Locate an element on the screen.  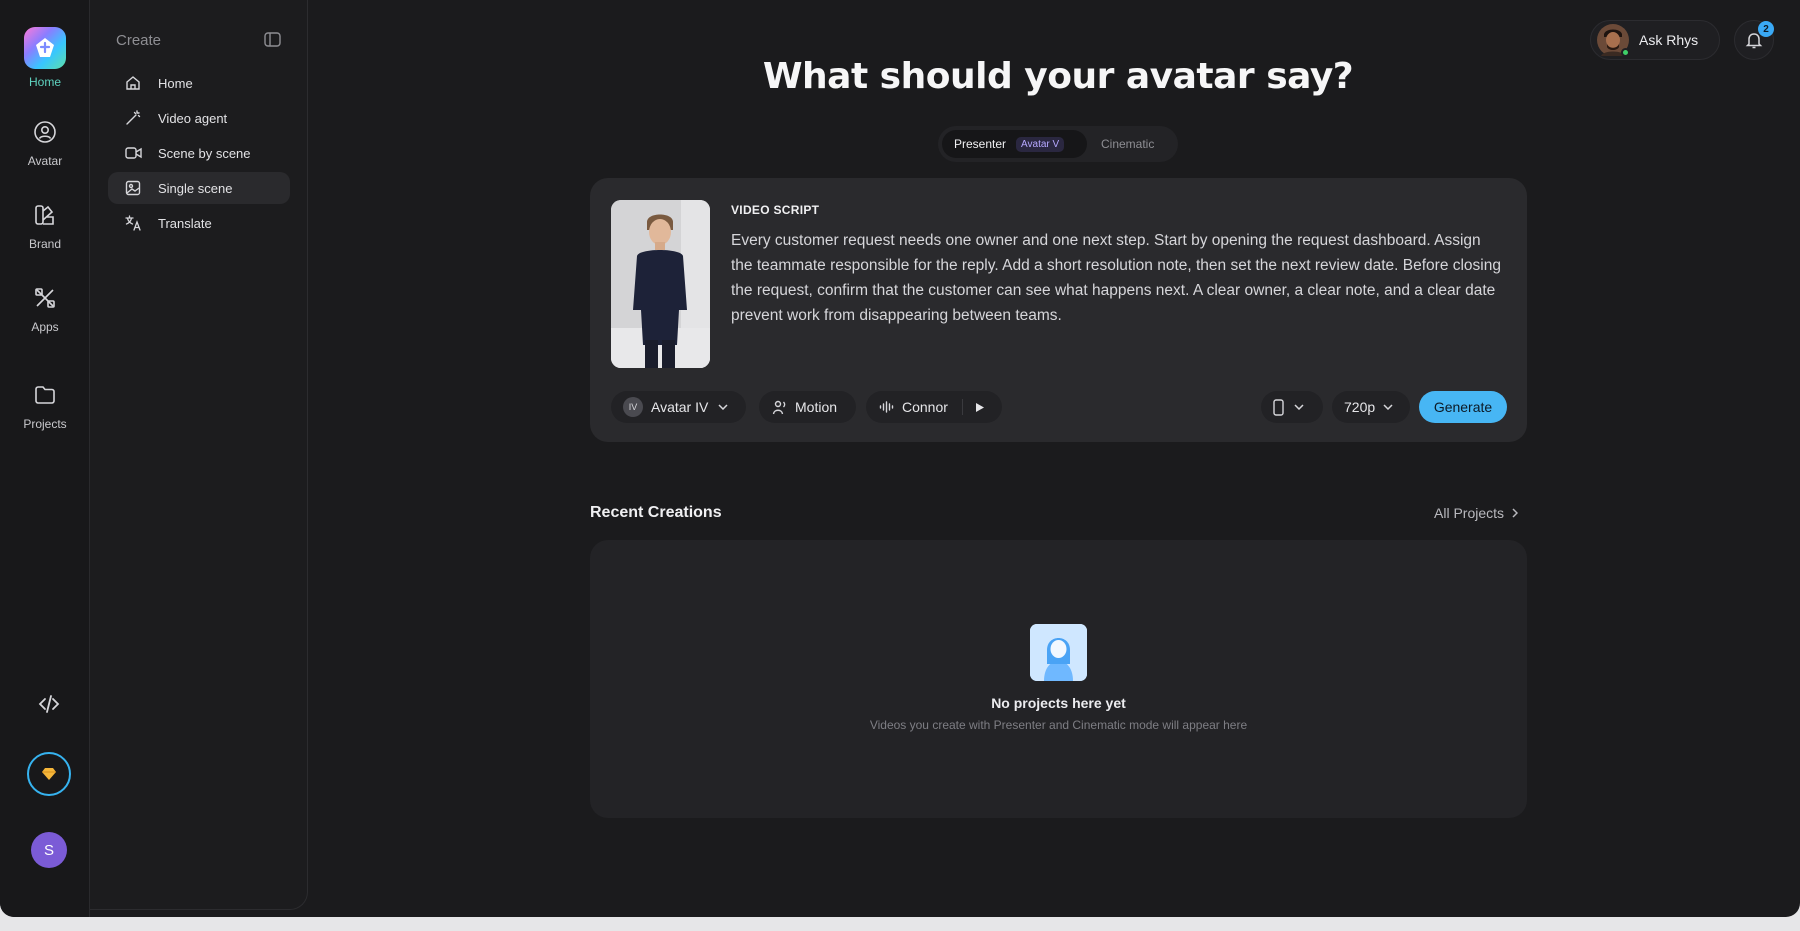
avatar-model-label: Avatar IV is located at coordinates (680, 407).